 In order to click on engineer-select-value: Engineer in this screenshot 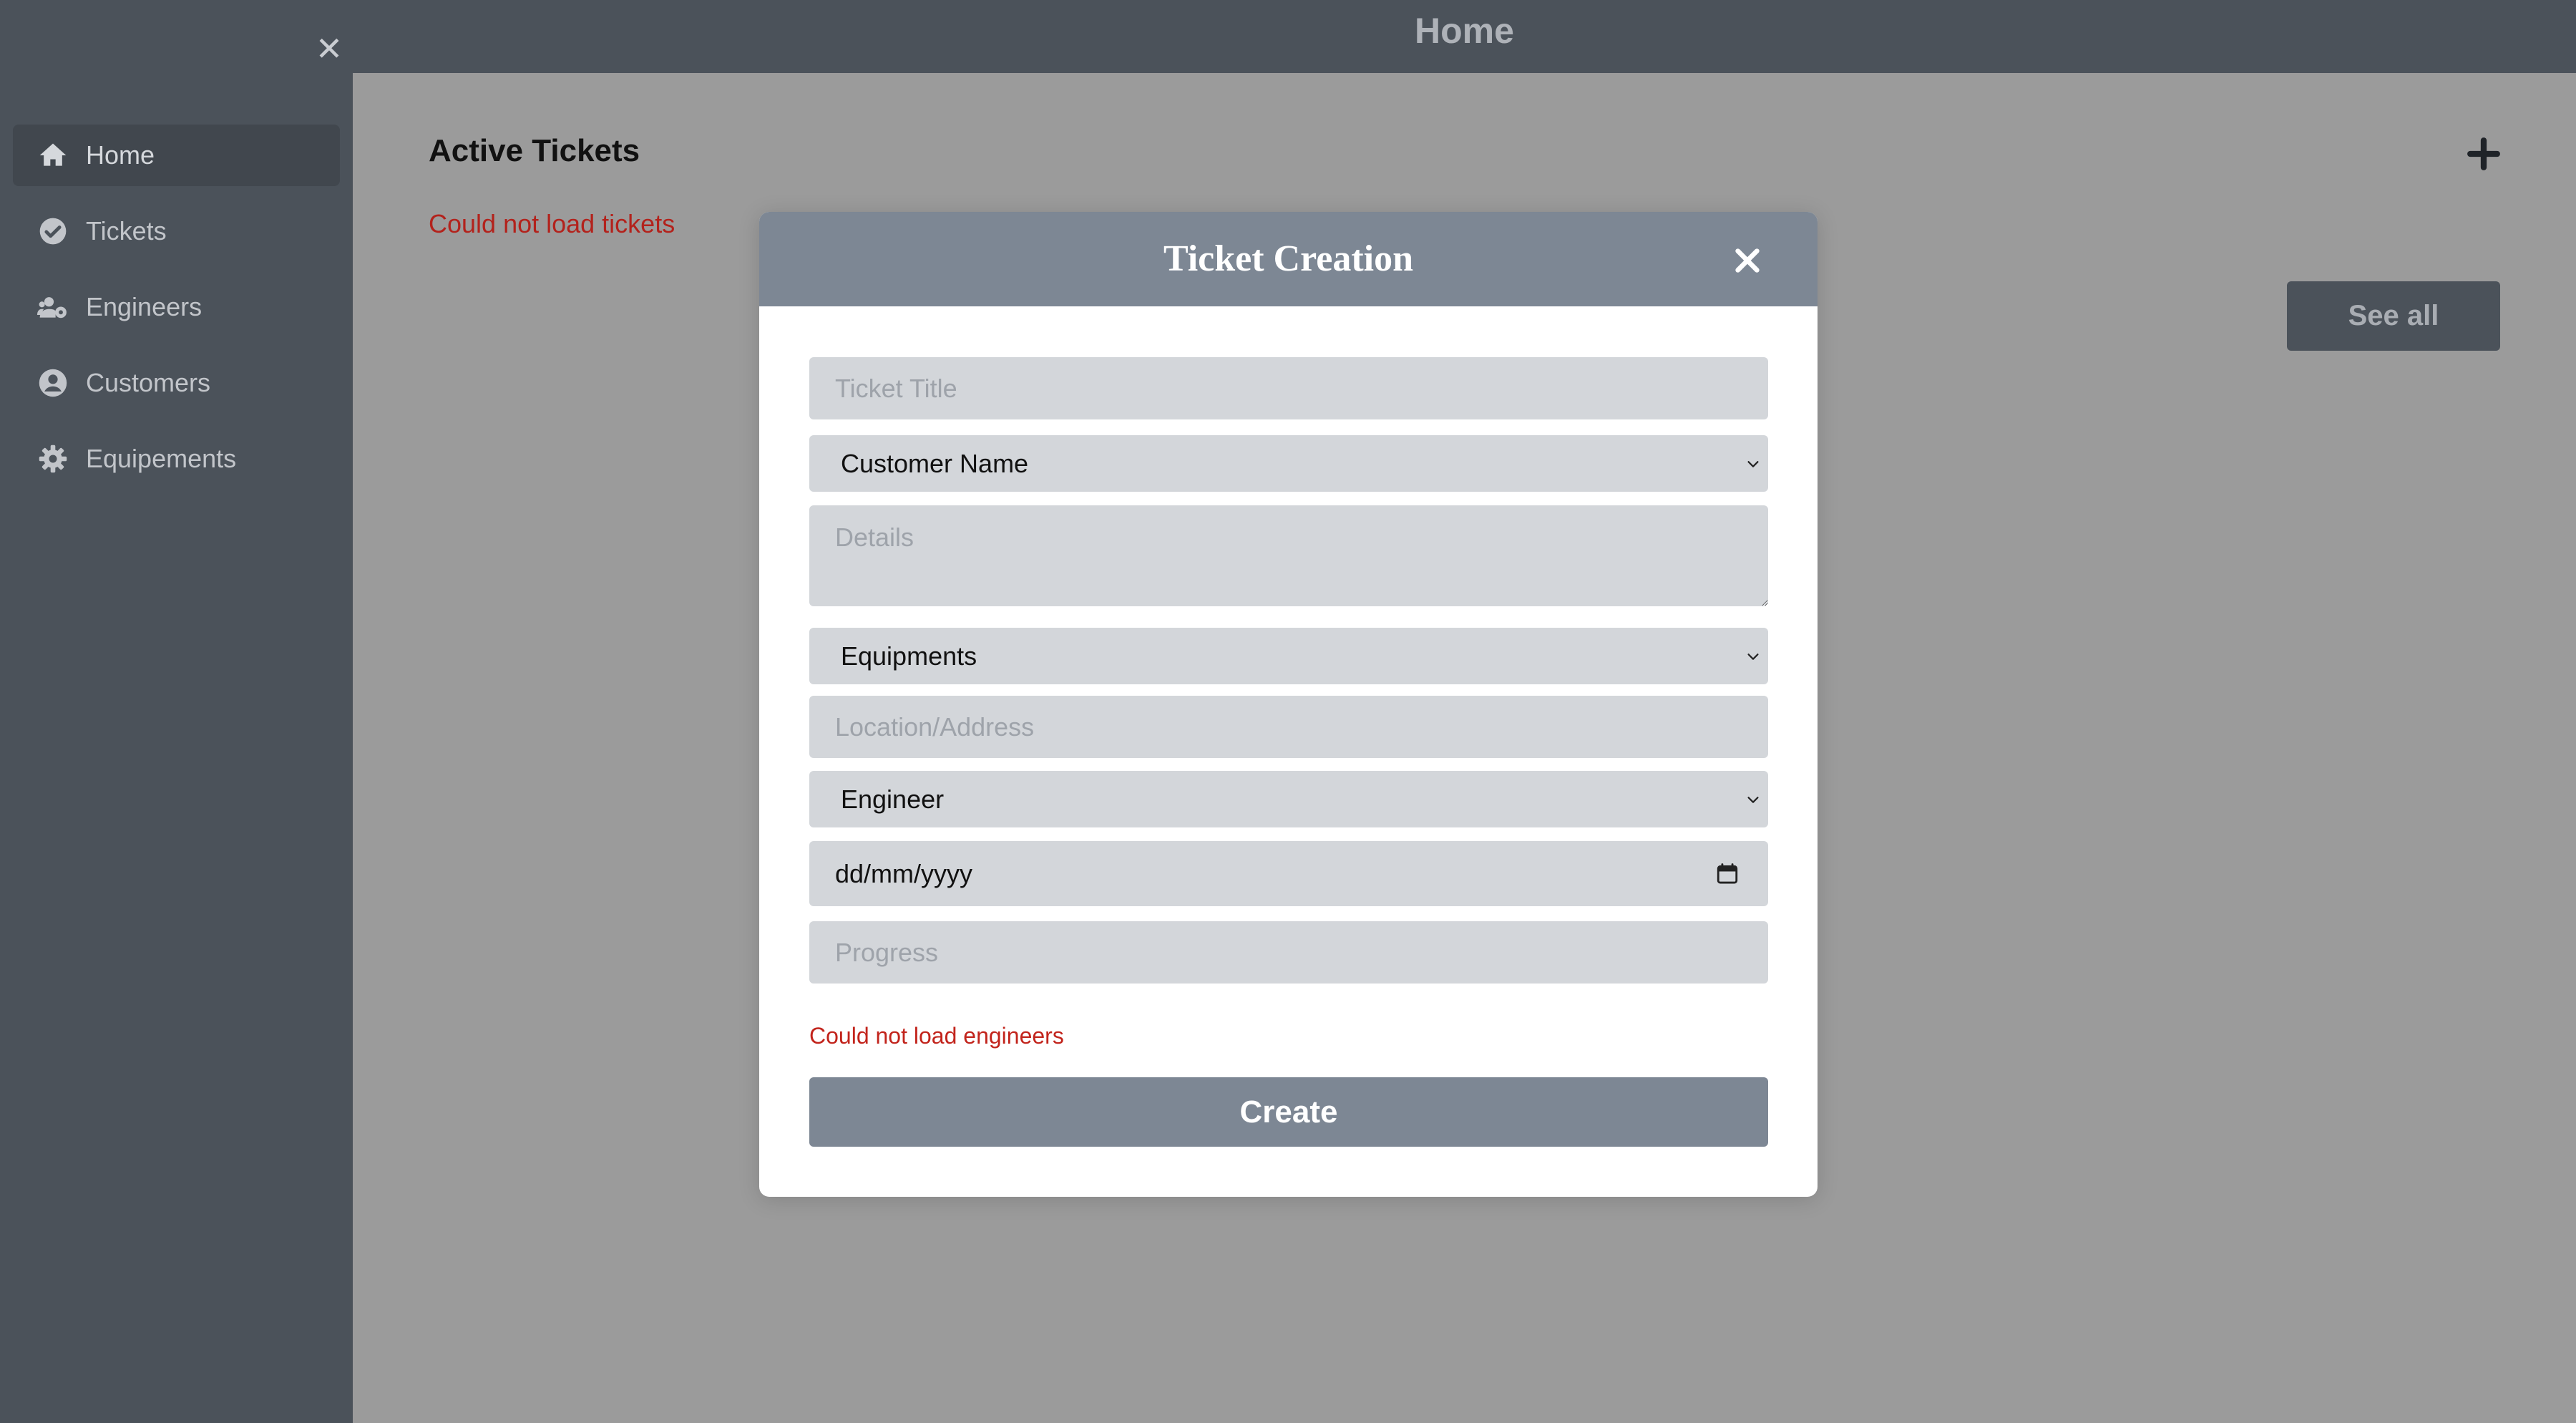, I will do `click(893, 799)`.